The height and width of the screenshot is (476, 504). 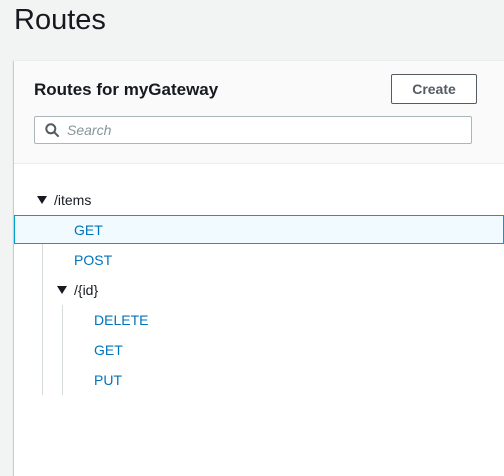 I want to click on search-box, so click(x=253, y=130).